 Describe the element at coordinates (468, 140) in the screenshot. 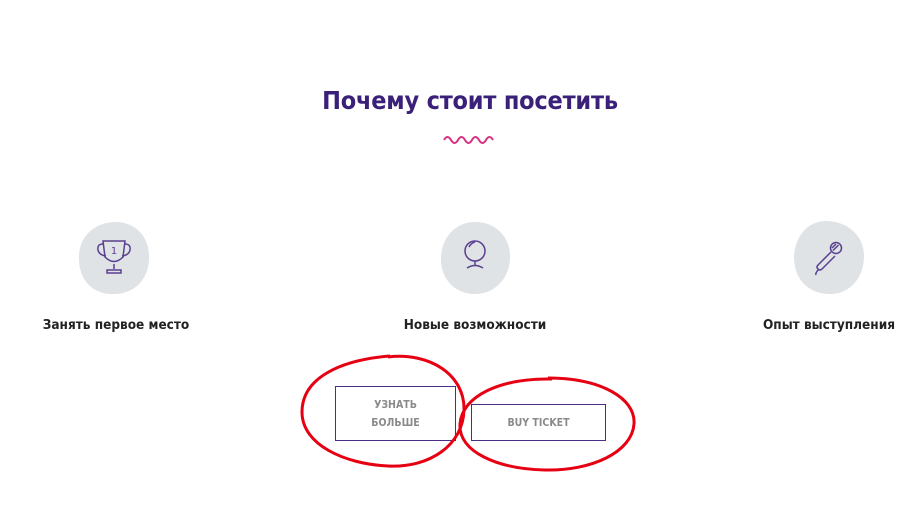

I see `title-wave-divider` at that location.